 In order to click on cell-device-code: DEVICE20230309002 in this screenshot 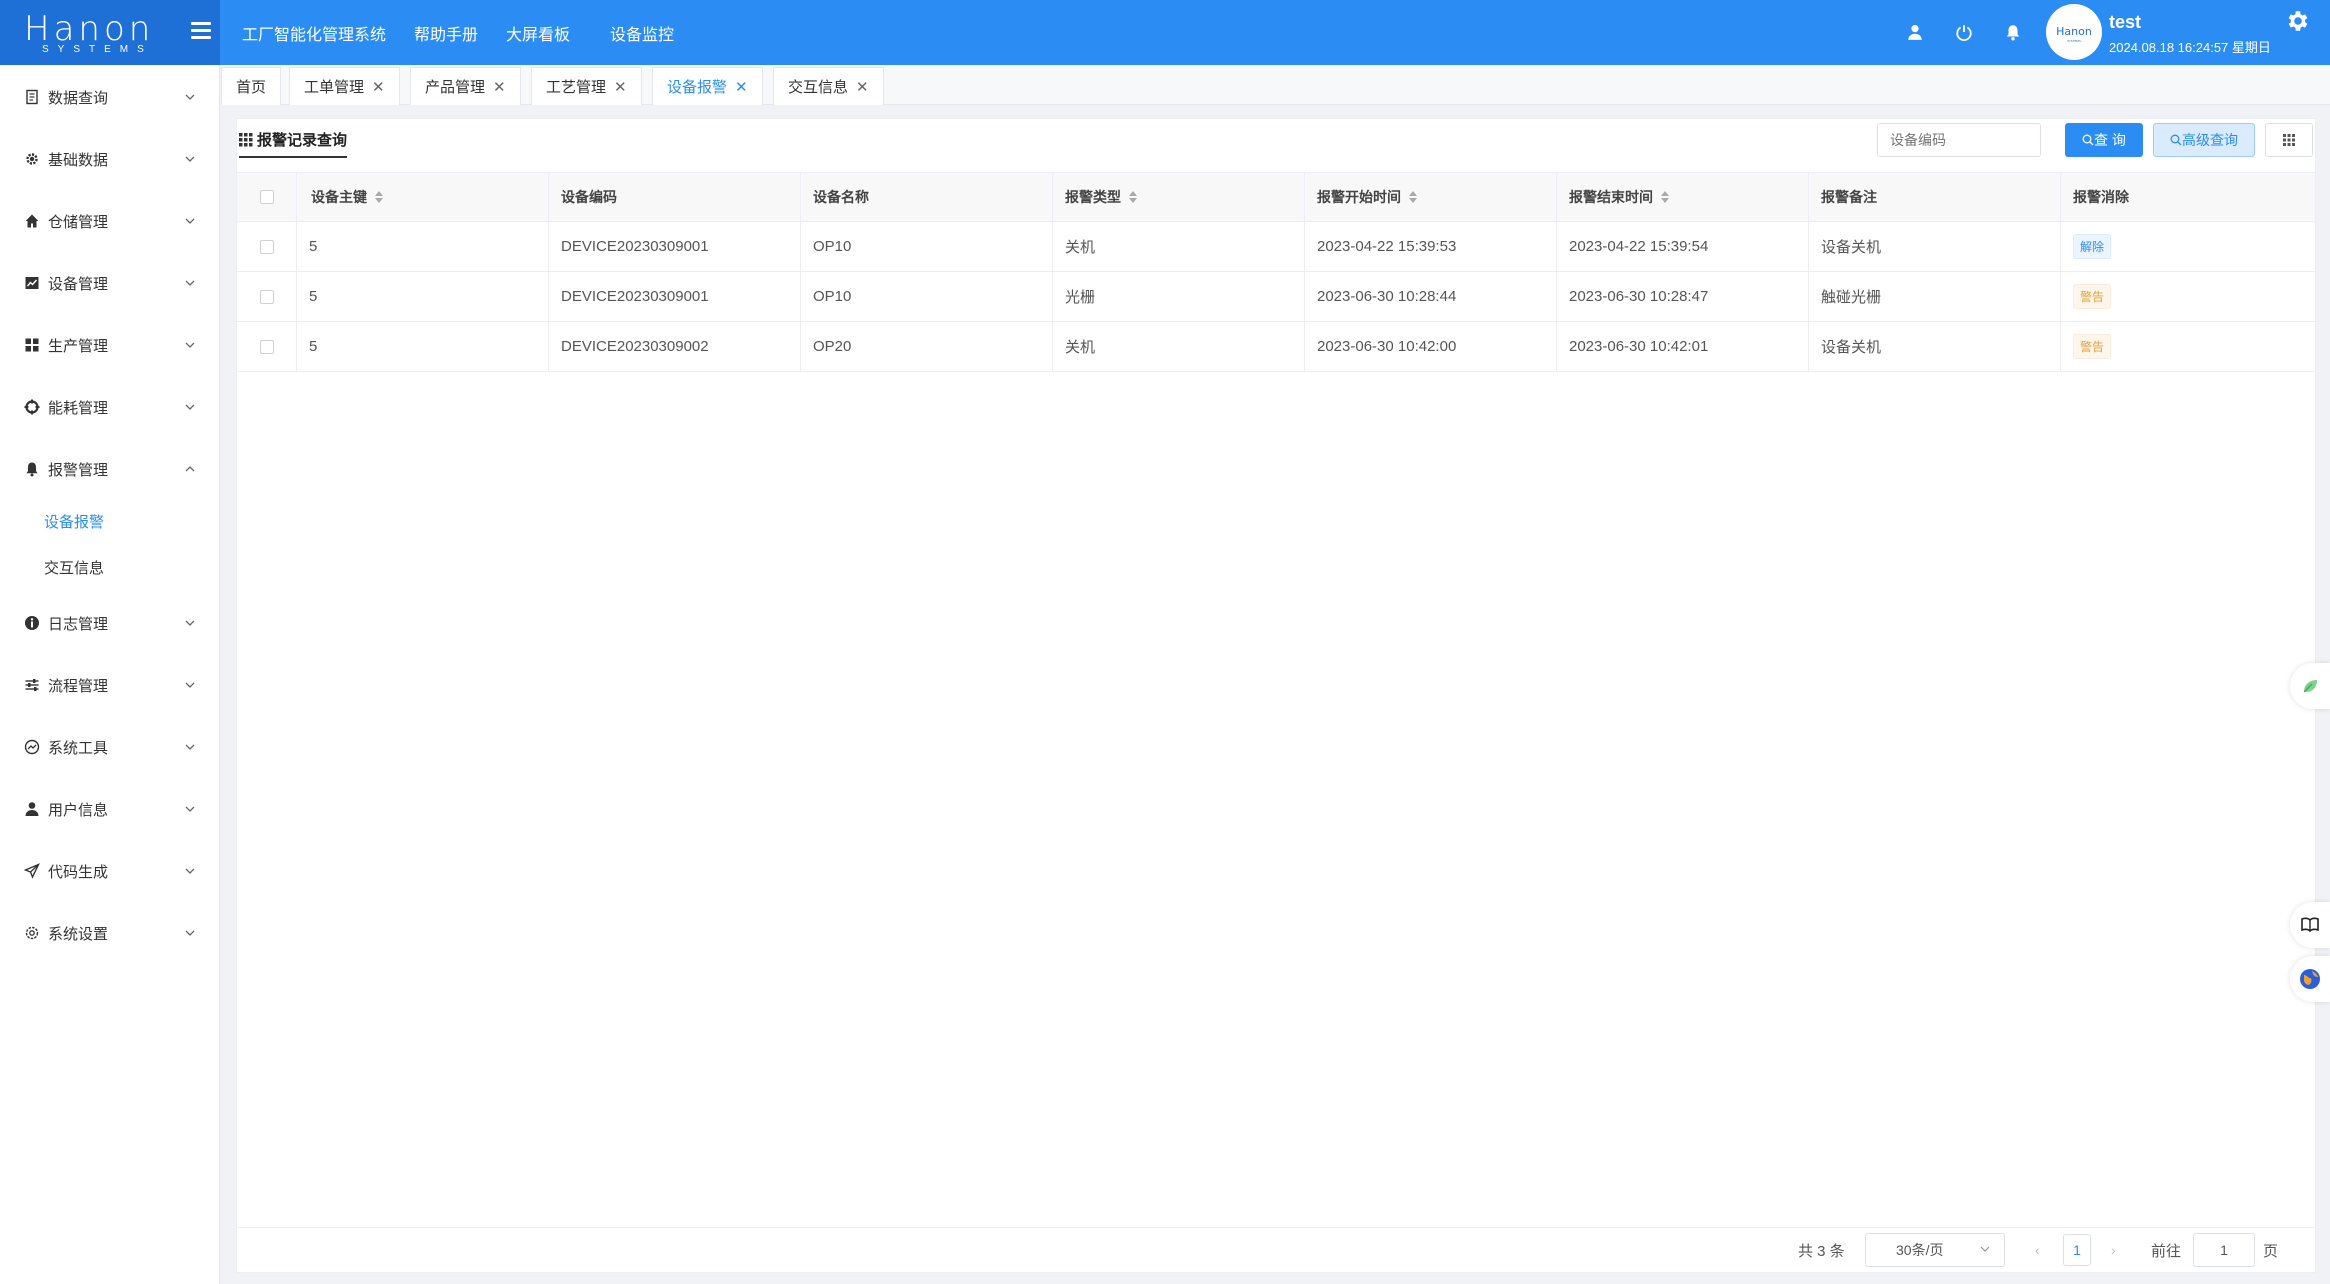, I will do `click(675, 346)`.